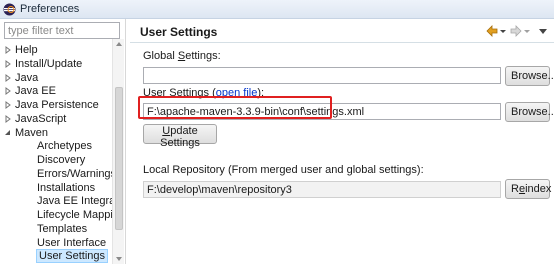  I want to click on tree-item-label: User Interface, so click(72, 242).